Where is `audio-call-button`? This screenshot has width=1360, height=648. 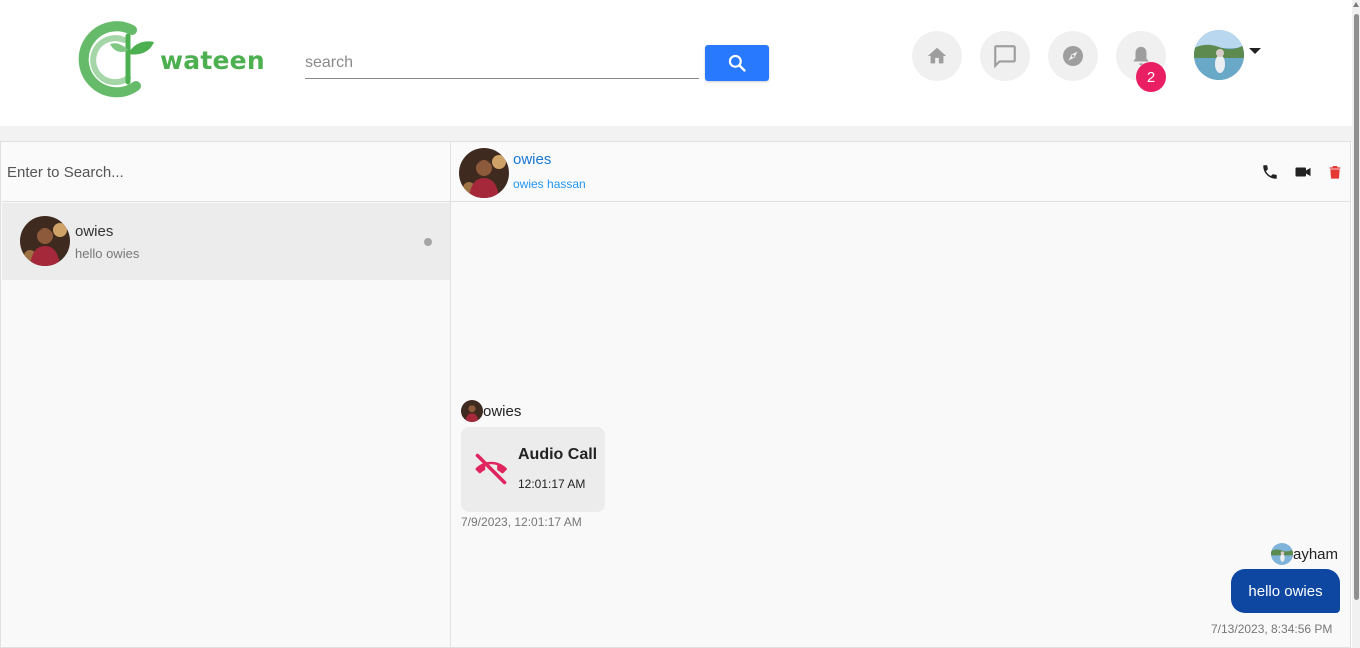 audio-call-button is located at coordinates (1270, 172).